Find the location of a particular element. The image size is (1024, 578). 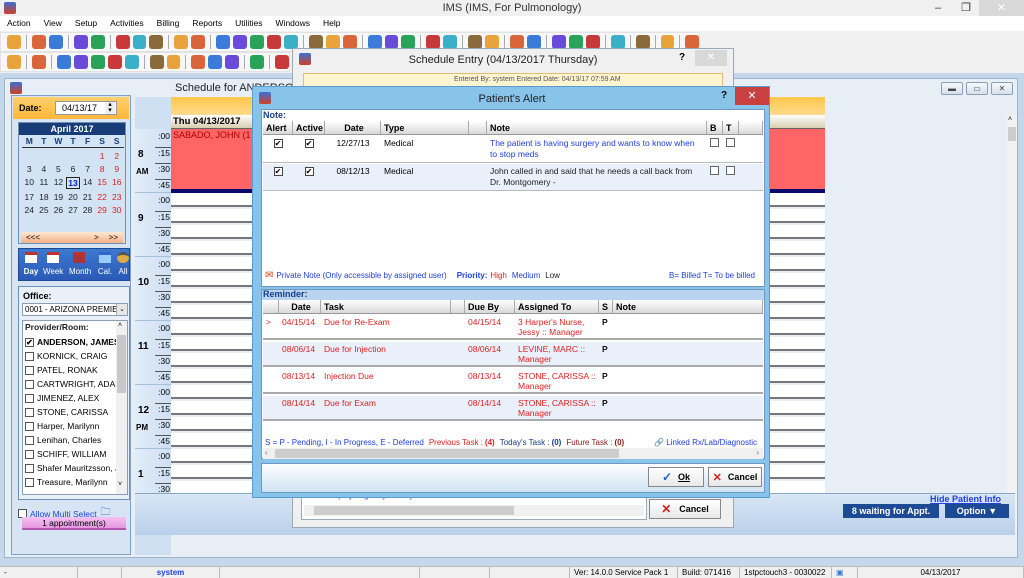

provider-item: PATEL, RONAK is located at coordinates (71, 370).